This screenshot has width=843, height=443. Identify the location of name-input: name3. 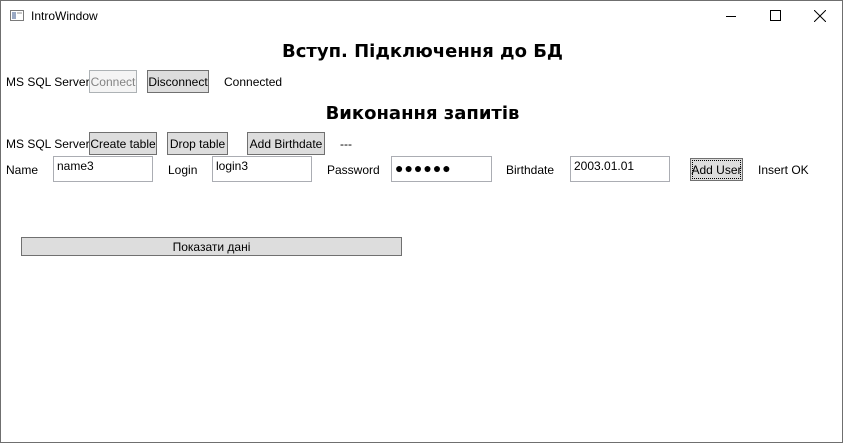
(103, 169).